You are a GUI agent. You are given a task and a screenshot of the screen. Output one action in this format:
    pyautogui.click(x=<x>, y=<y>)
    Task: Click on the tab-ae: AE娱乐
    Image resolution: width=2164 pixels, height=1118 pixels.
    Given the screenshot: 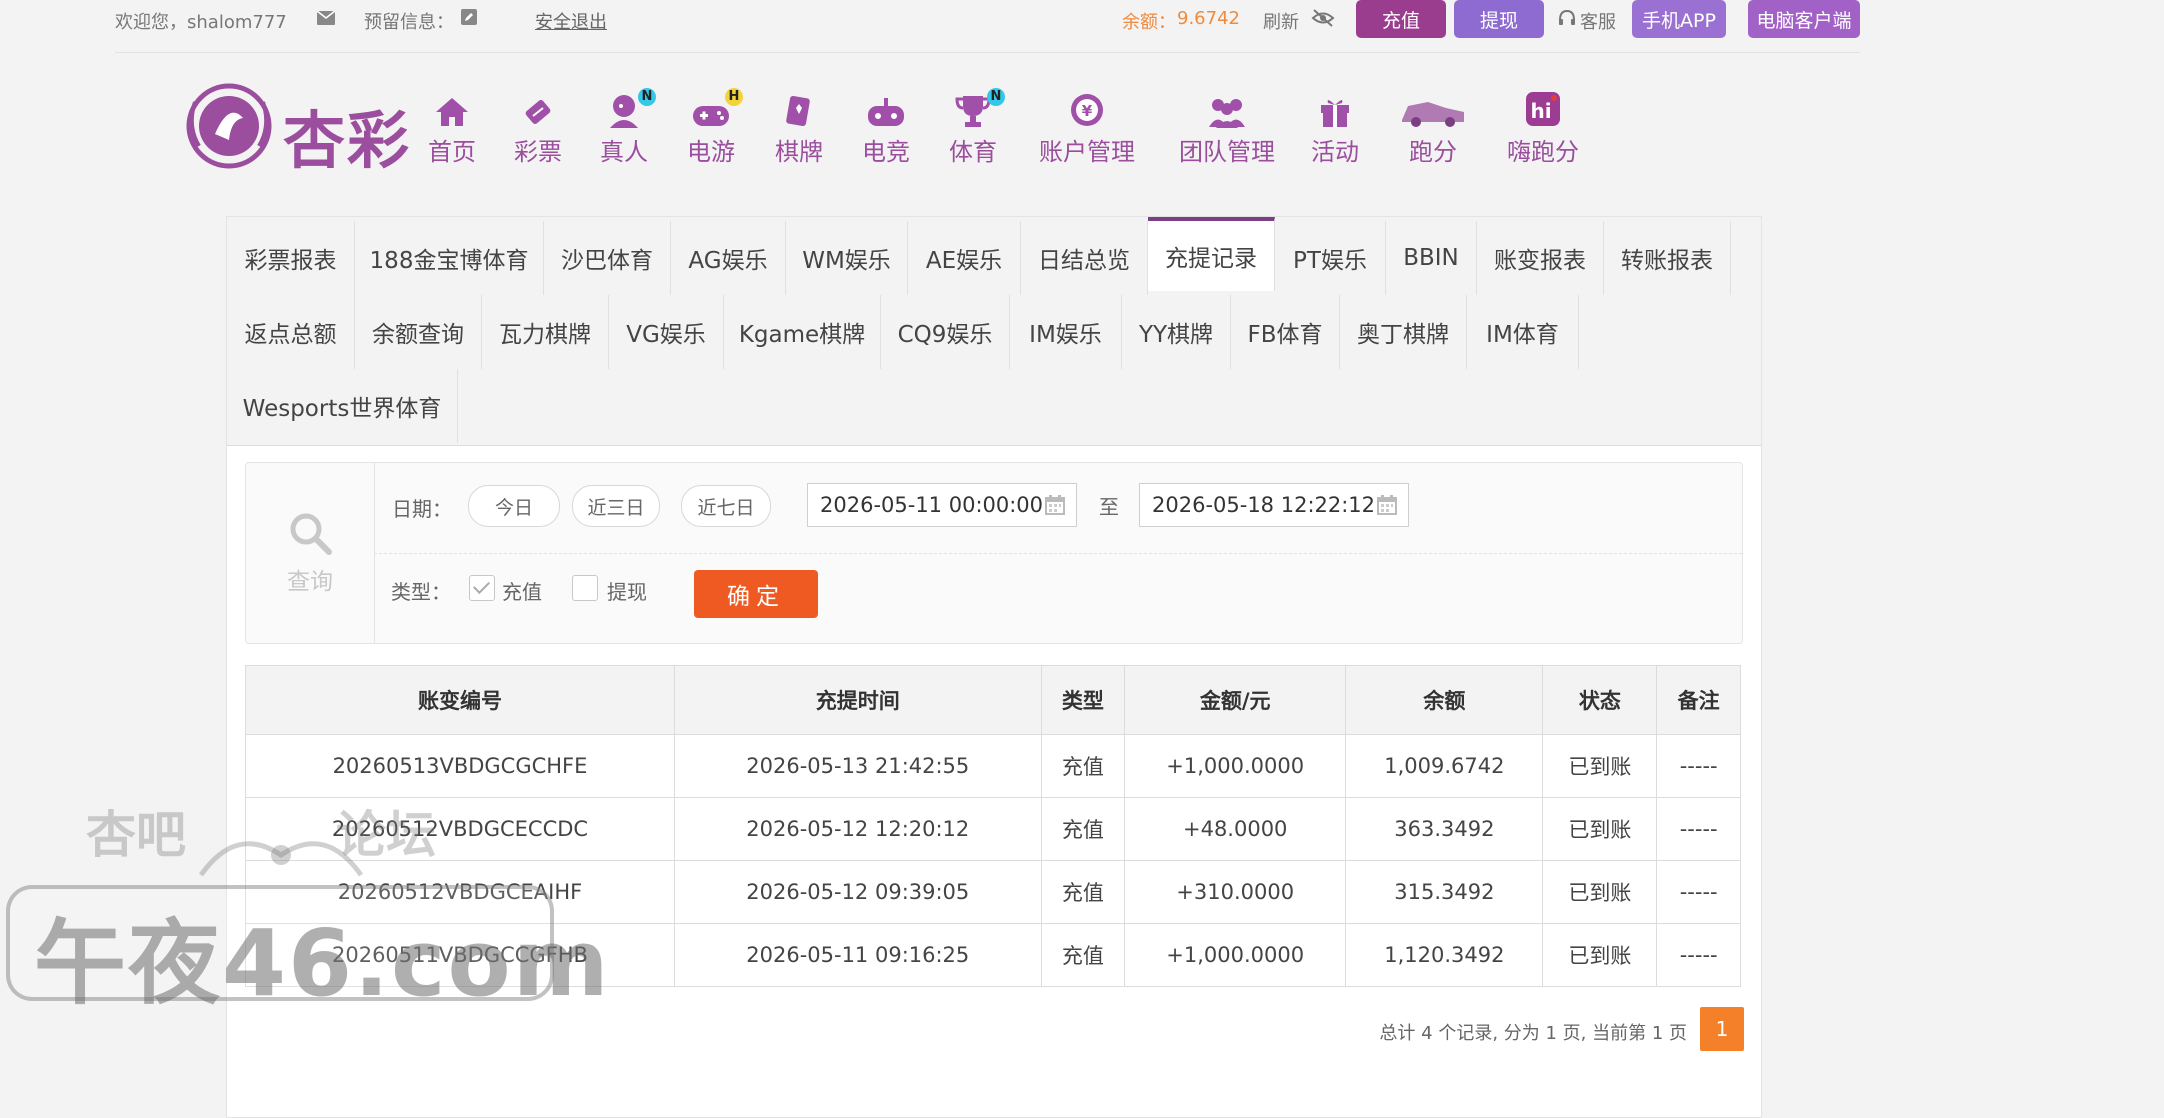 What is the action you would take?
    pyautogui.click(x=964, y=258)
    